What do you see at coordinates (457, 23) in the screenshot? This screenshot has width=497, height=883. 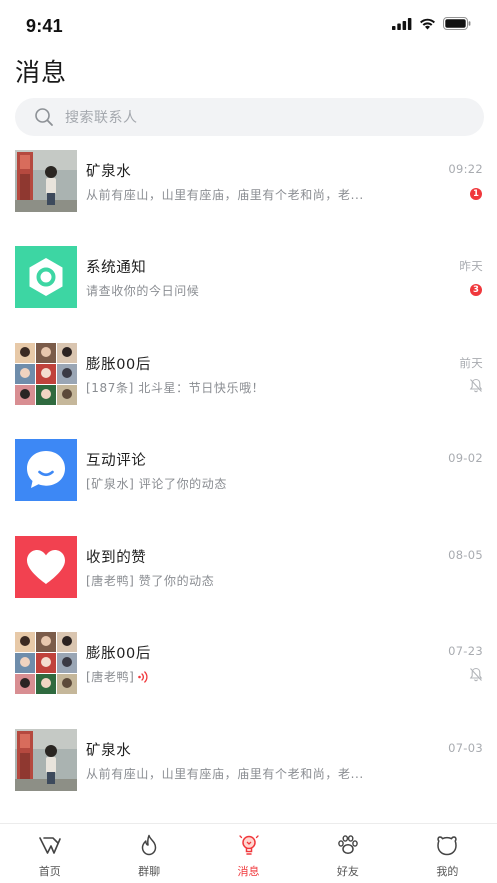 I see `battery-icon` at bounding box center [457, 23].